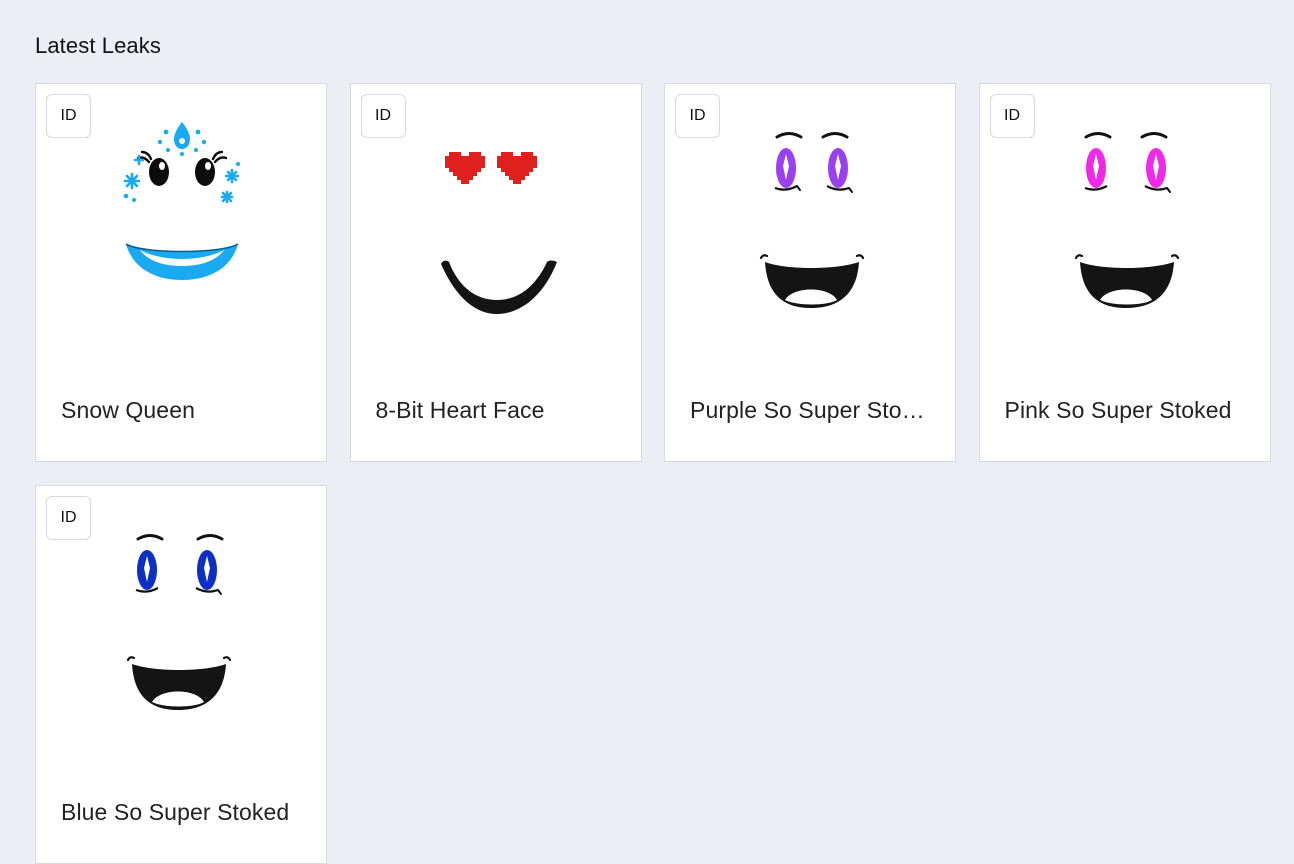 The image size is (1294, 864). I want to click on item-card-purple-so-super-stoked: ID Purple So Super Stoked, so click(810, 272).